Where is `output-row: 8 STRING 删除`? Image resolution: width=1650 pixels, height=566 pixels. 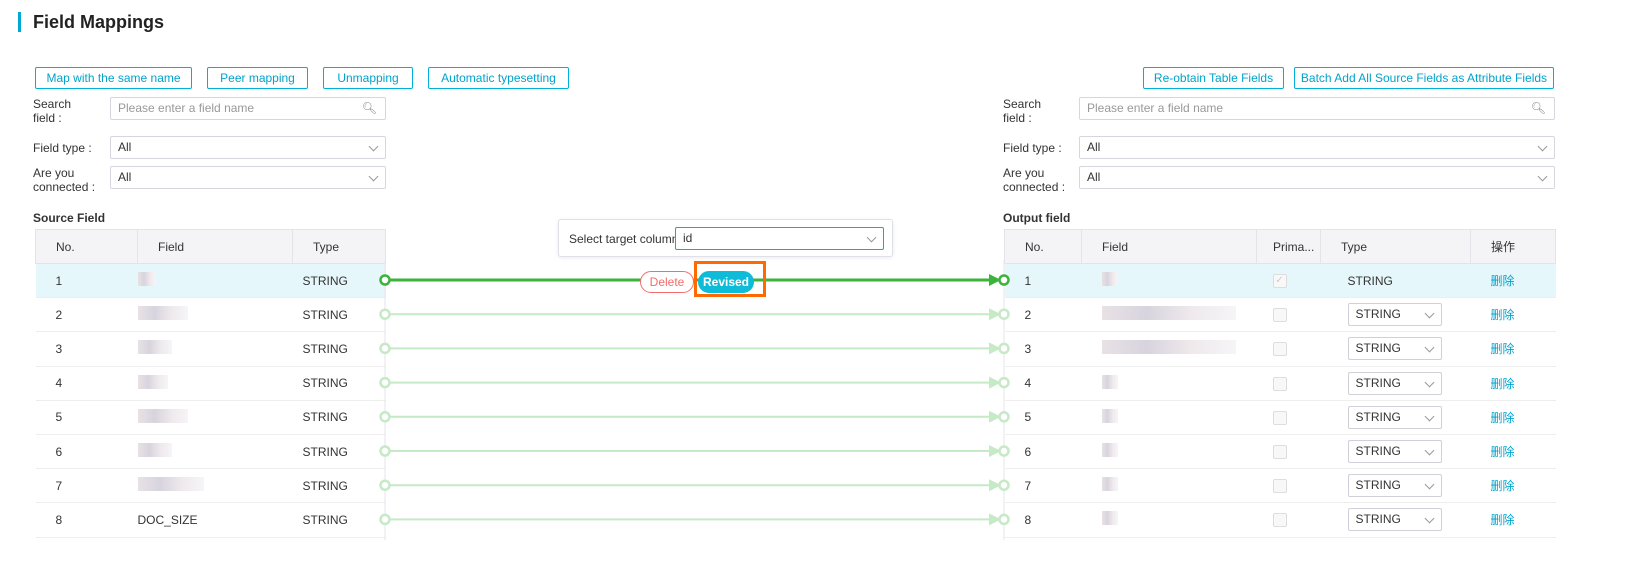 output-row: 8 STRING 删除 is located at coordinates (1280, 520).